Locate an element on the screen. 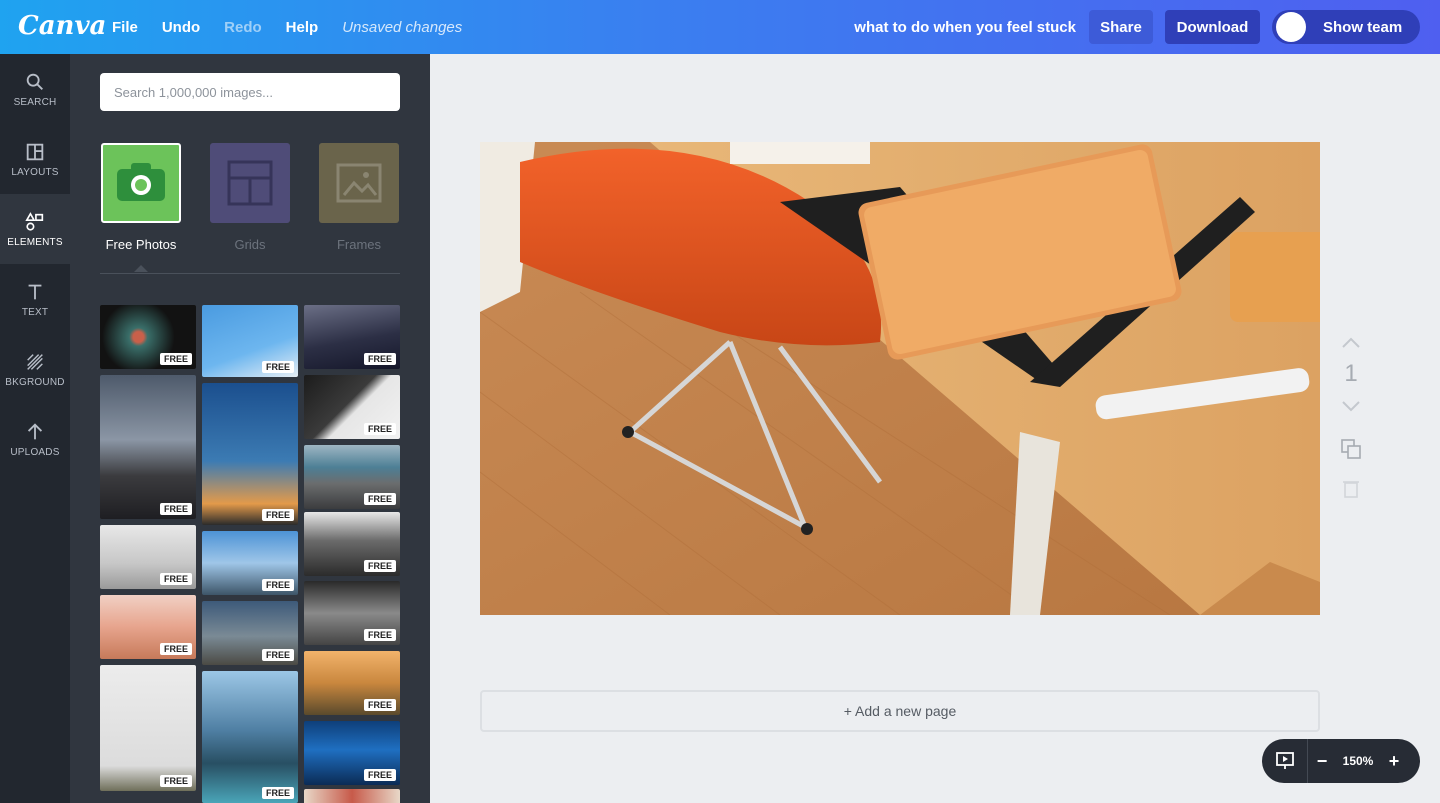 This screenshot has height=803, width=1440. category-grids: Grids is located at coordinates (250, 197).